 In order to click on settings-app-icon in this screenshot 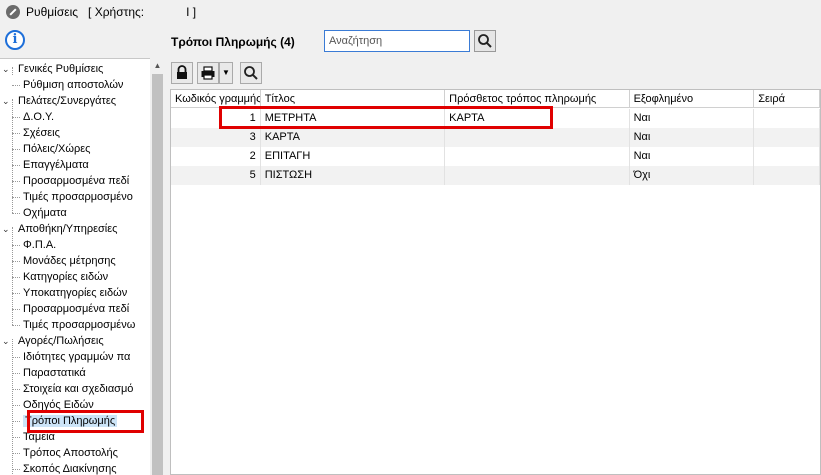, I will do `click(13, 12)`.